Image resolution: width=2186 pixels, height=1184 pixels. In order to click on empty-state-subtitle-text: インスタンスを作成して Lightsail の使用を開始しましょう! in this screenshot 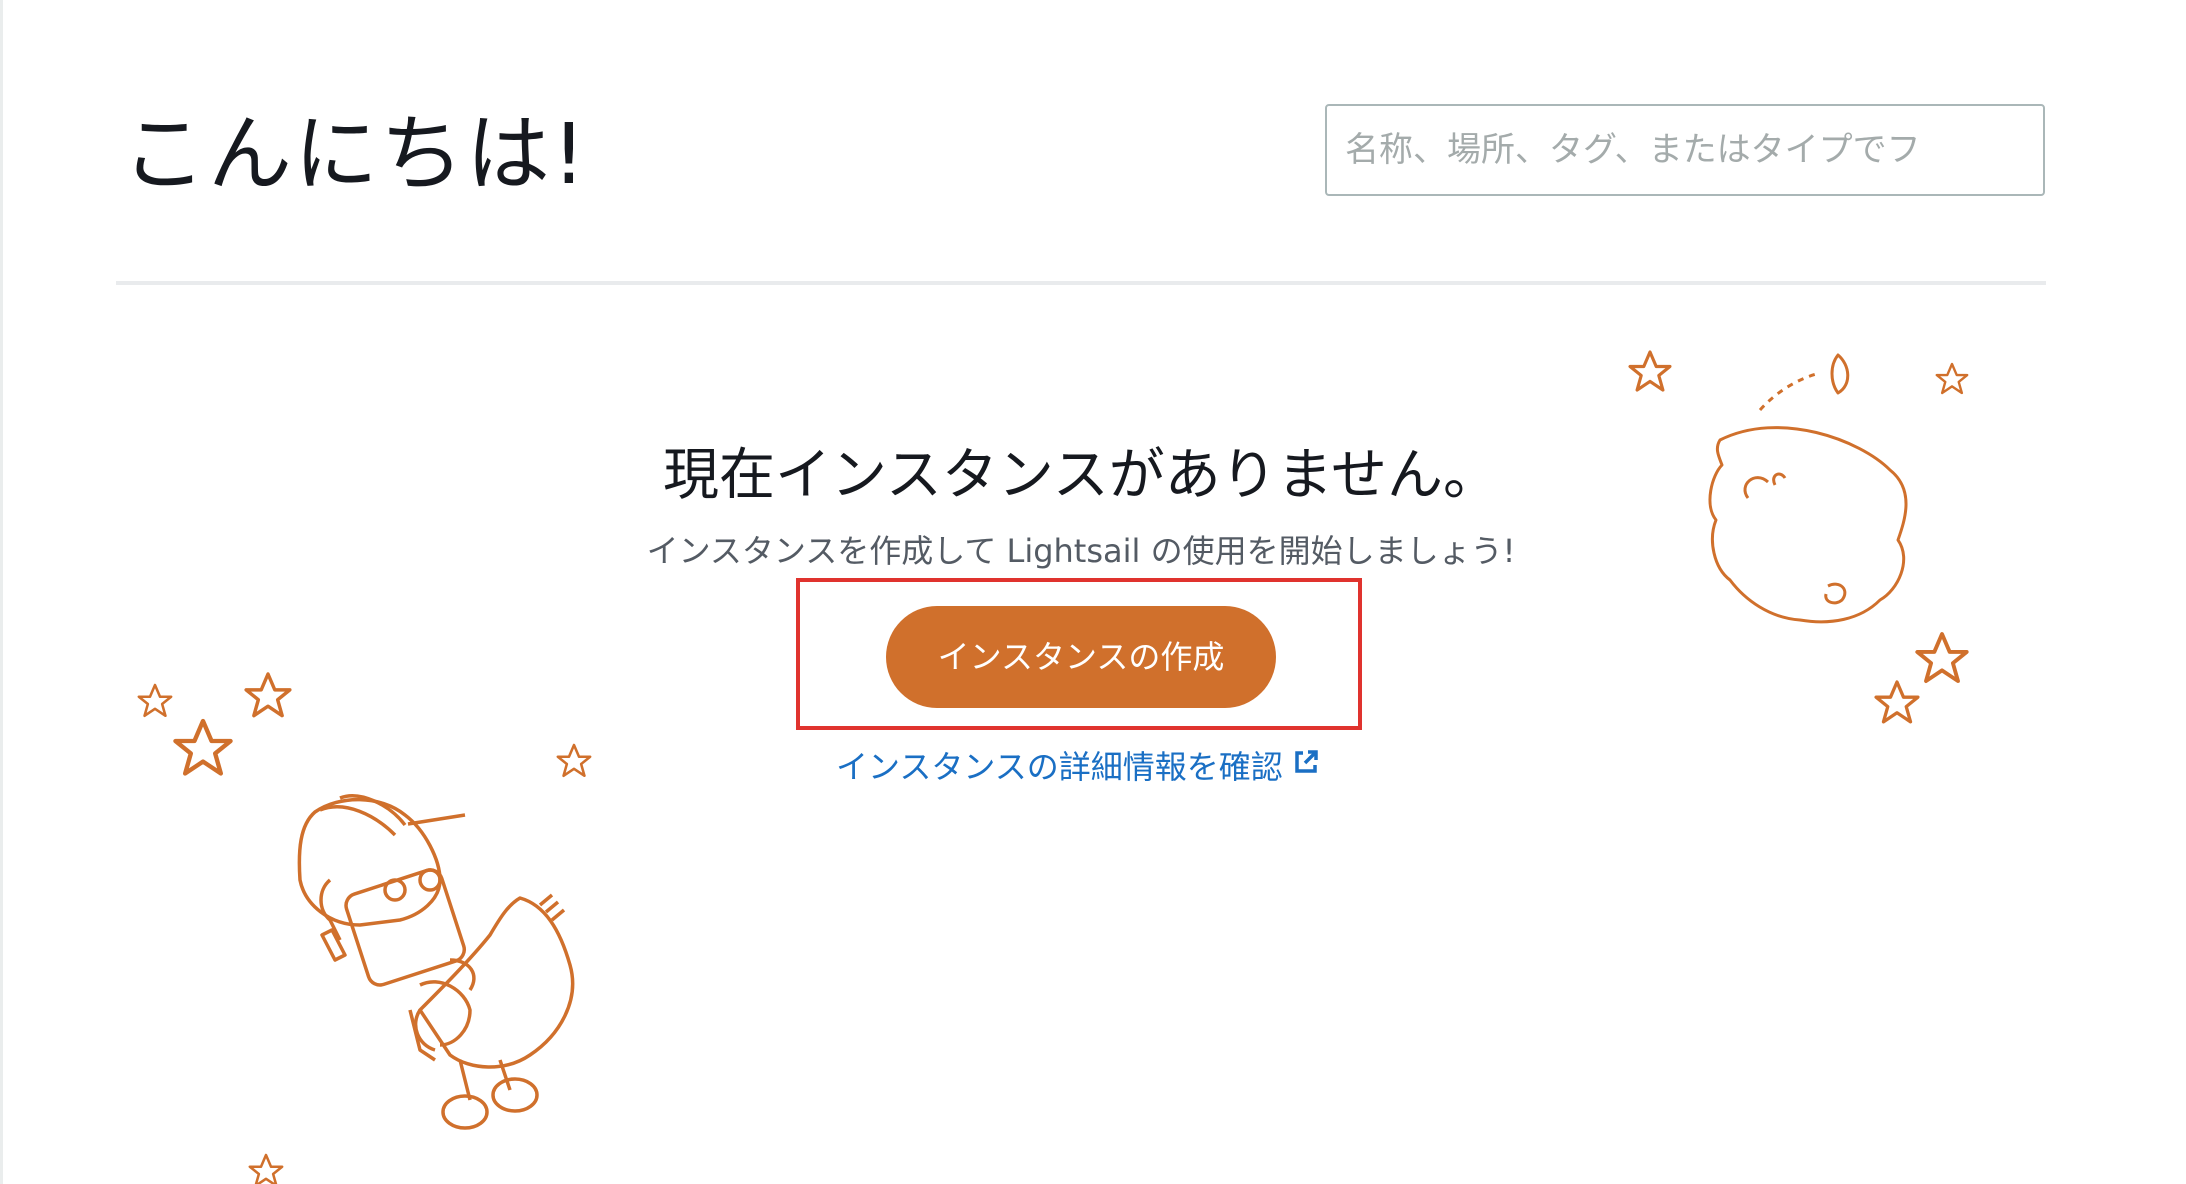, I will do `click(1081, 551)`.